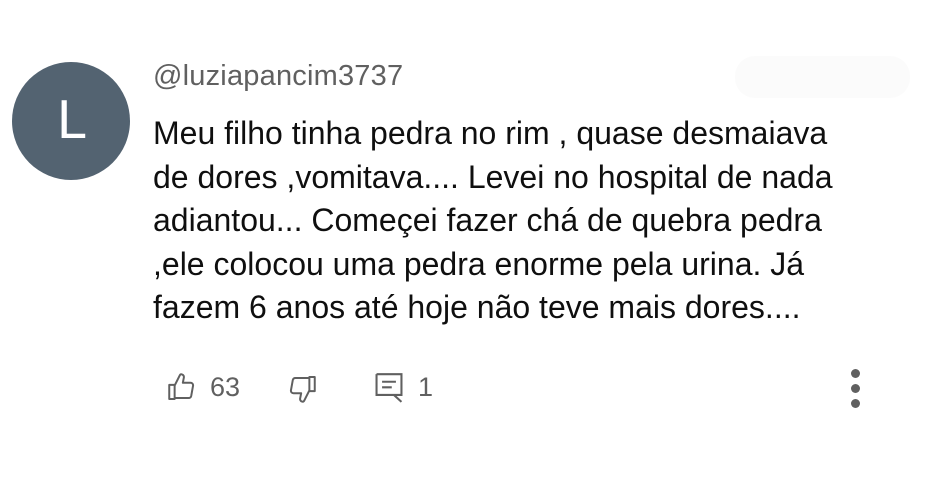  What do you see at coordinates (278, 76) in the screenshot?
I see `comment-author: @luziapancim3737` at bounding box center [278, 76].